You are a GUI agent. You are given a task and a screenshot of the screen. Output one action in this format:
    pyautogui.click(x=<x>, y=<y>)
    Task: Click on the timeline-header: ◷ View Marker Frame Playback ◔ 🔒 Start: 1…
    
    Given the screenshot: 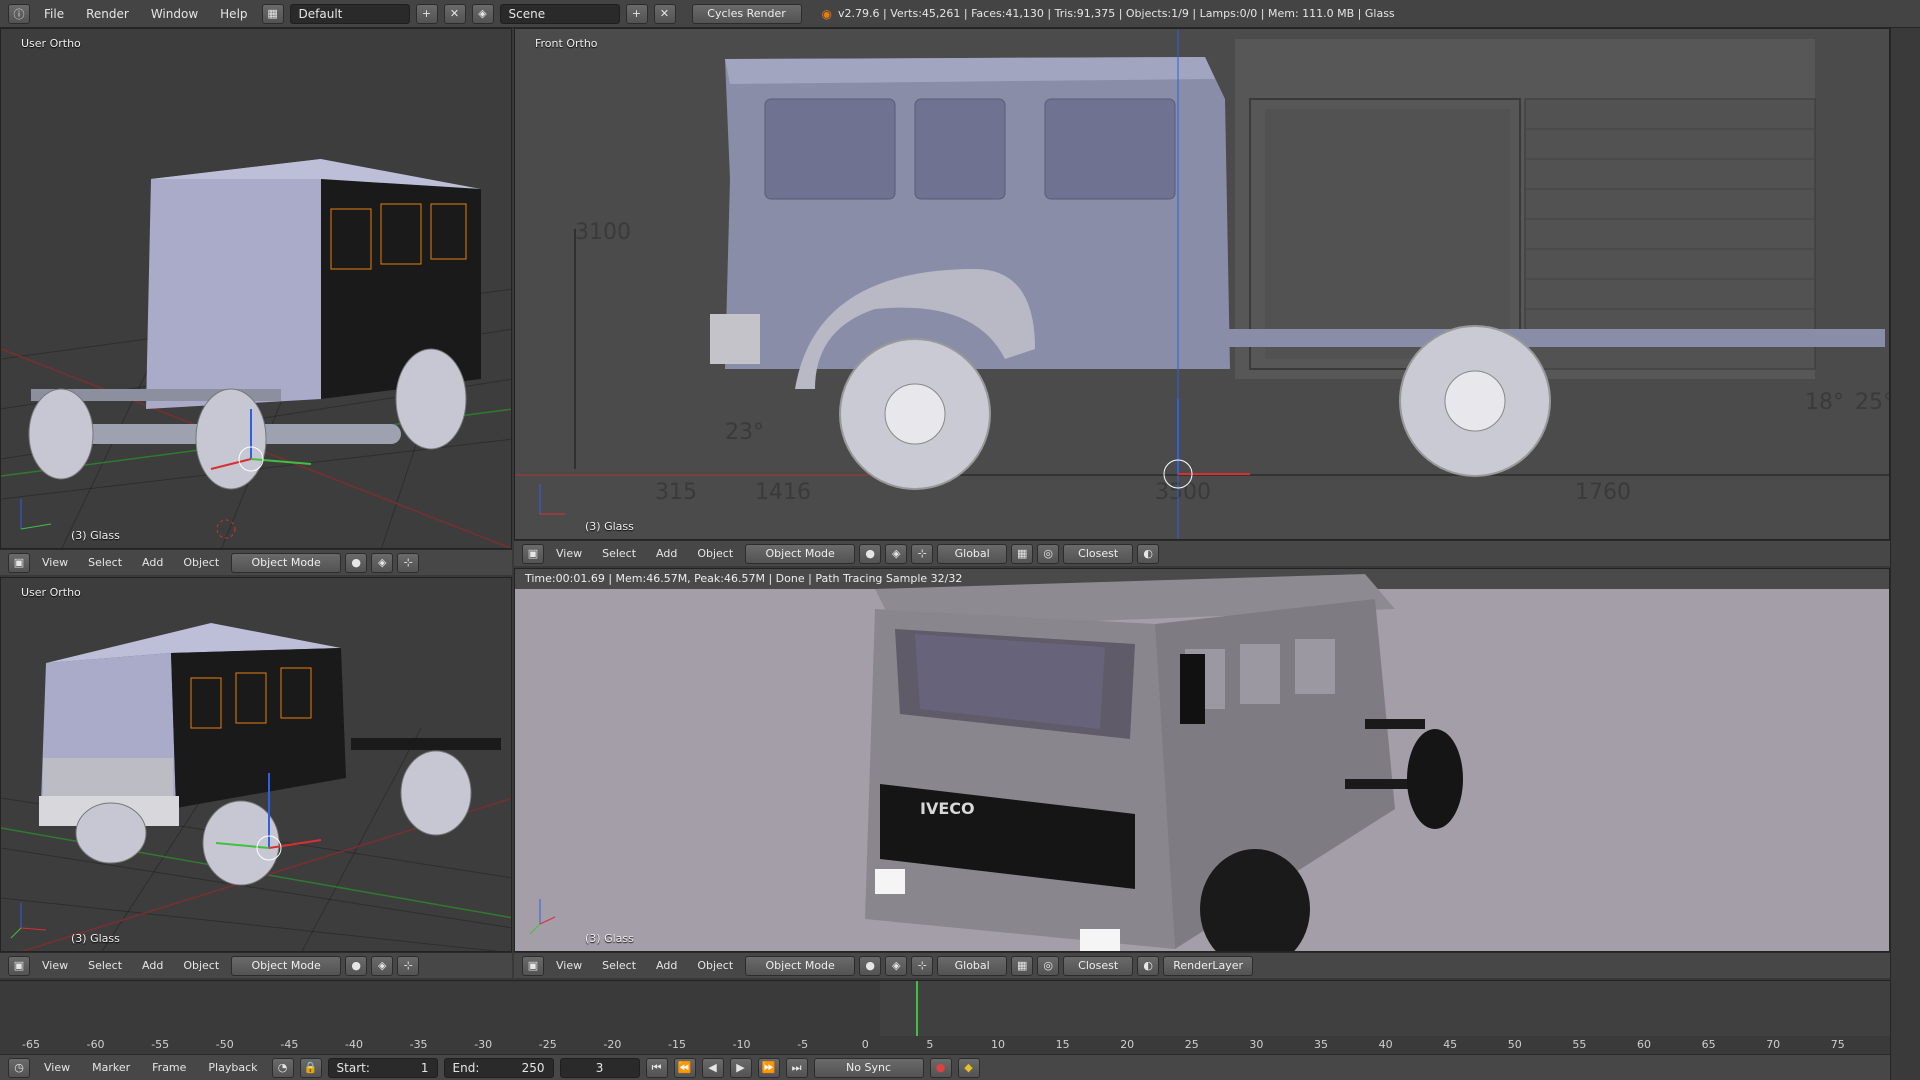 What is the action you would take?
    pyautogui.click(x=945, y=1067)
    